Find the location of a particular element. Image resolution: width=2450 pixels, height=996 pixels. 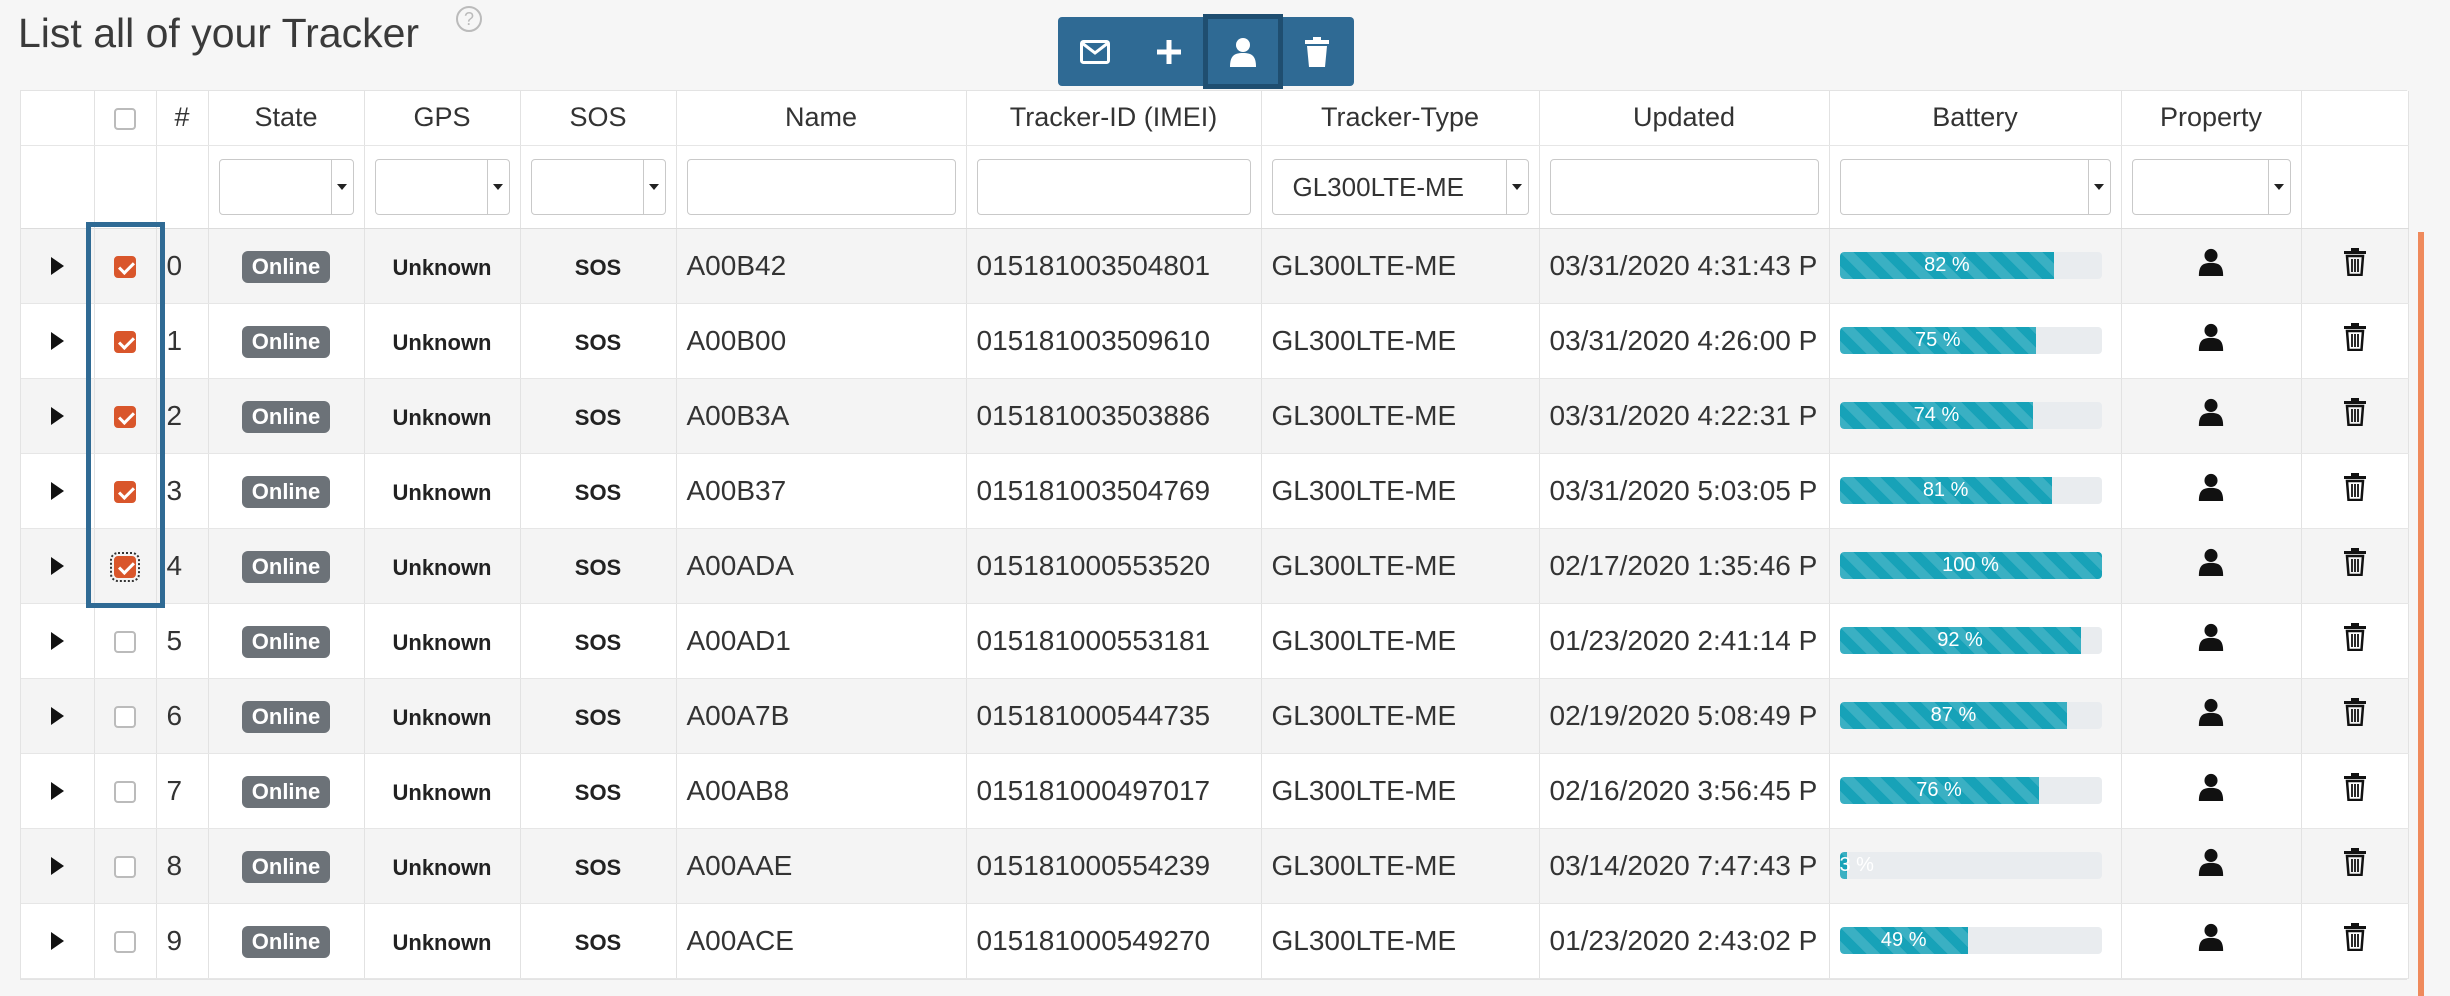

col-type: Tracker-Type is located at coordinates (1400, 118).